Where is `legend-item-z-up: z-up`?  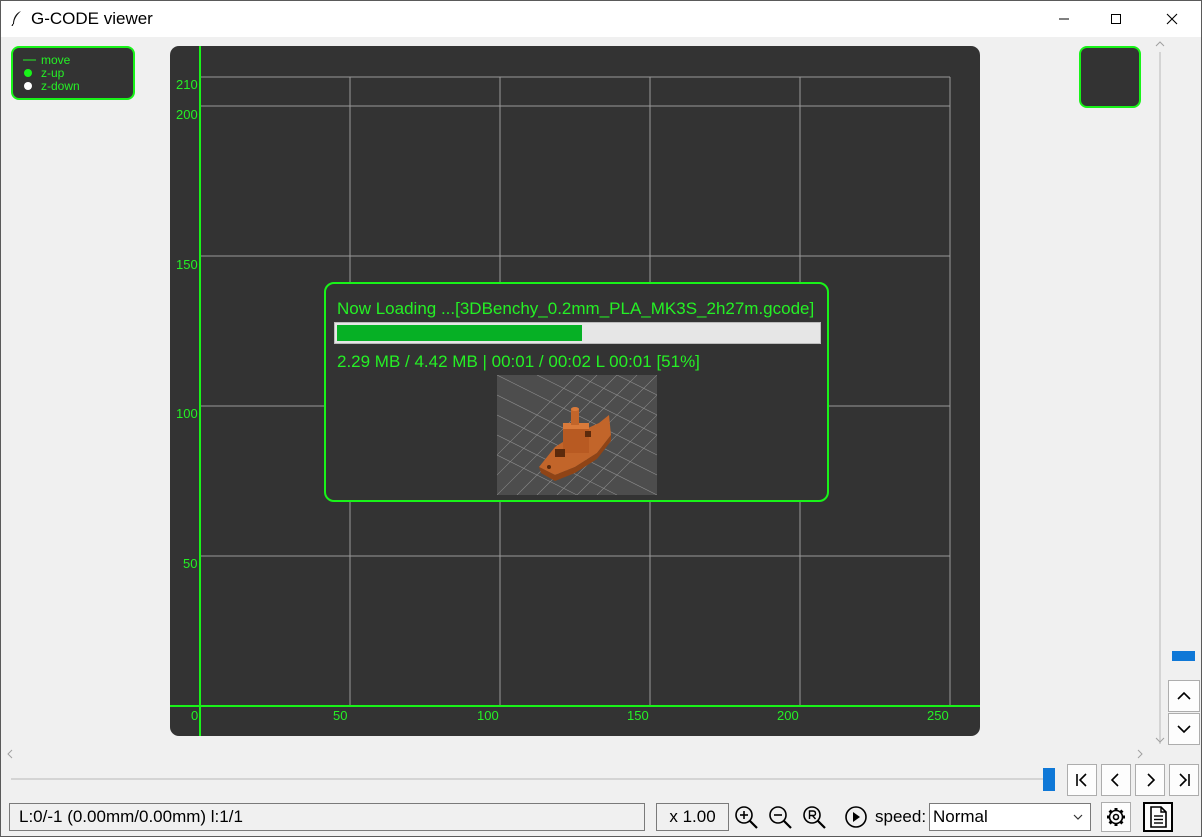
legend-item-z-up: z-up is located at coordinates (43, 73).